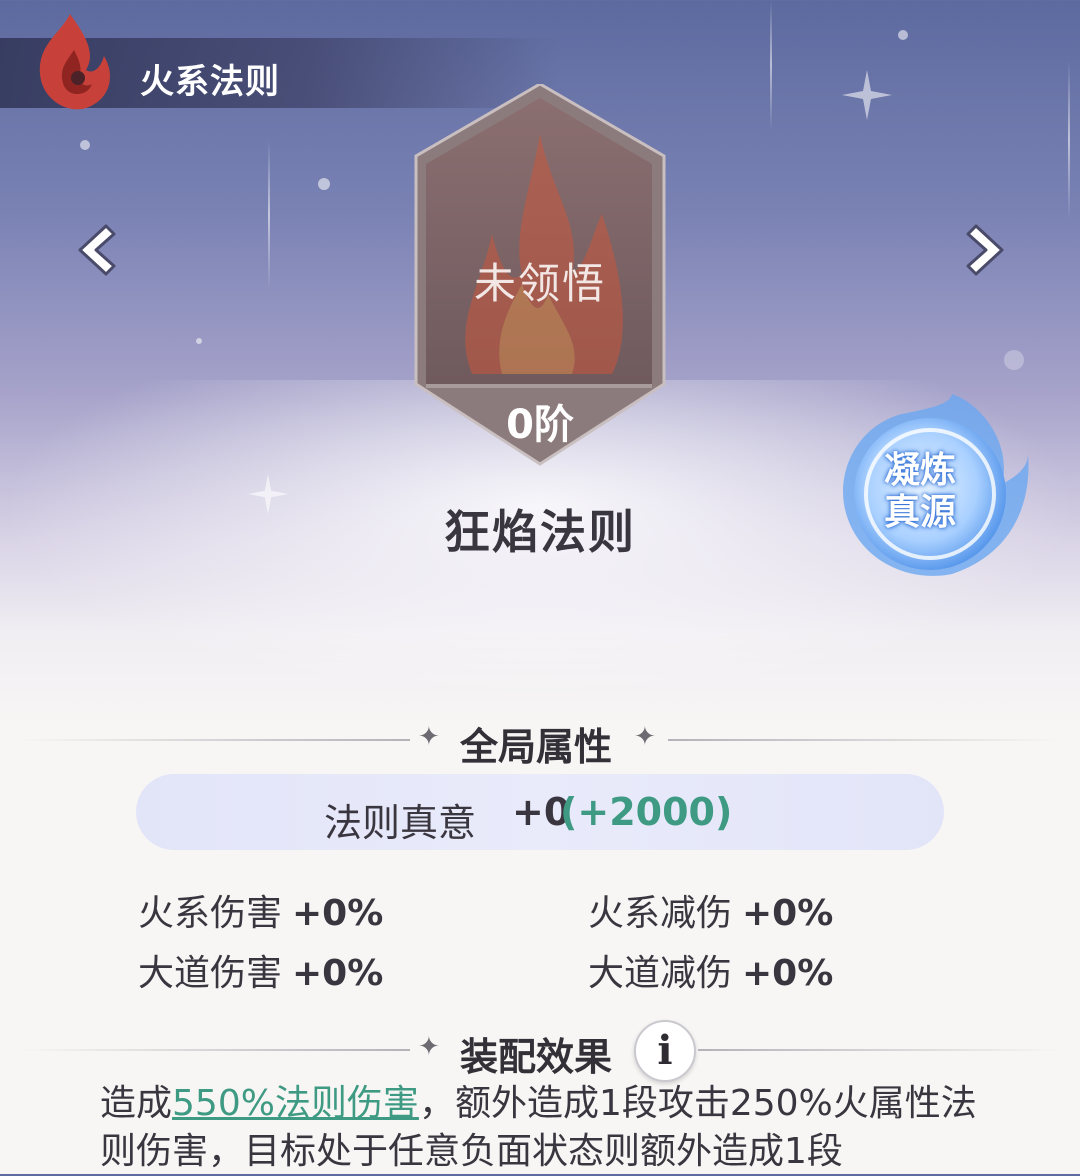  I want to click on condense-label-line2: 真源, so click(919, 512).